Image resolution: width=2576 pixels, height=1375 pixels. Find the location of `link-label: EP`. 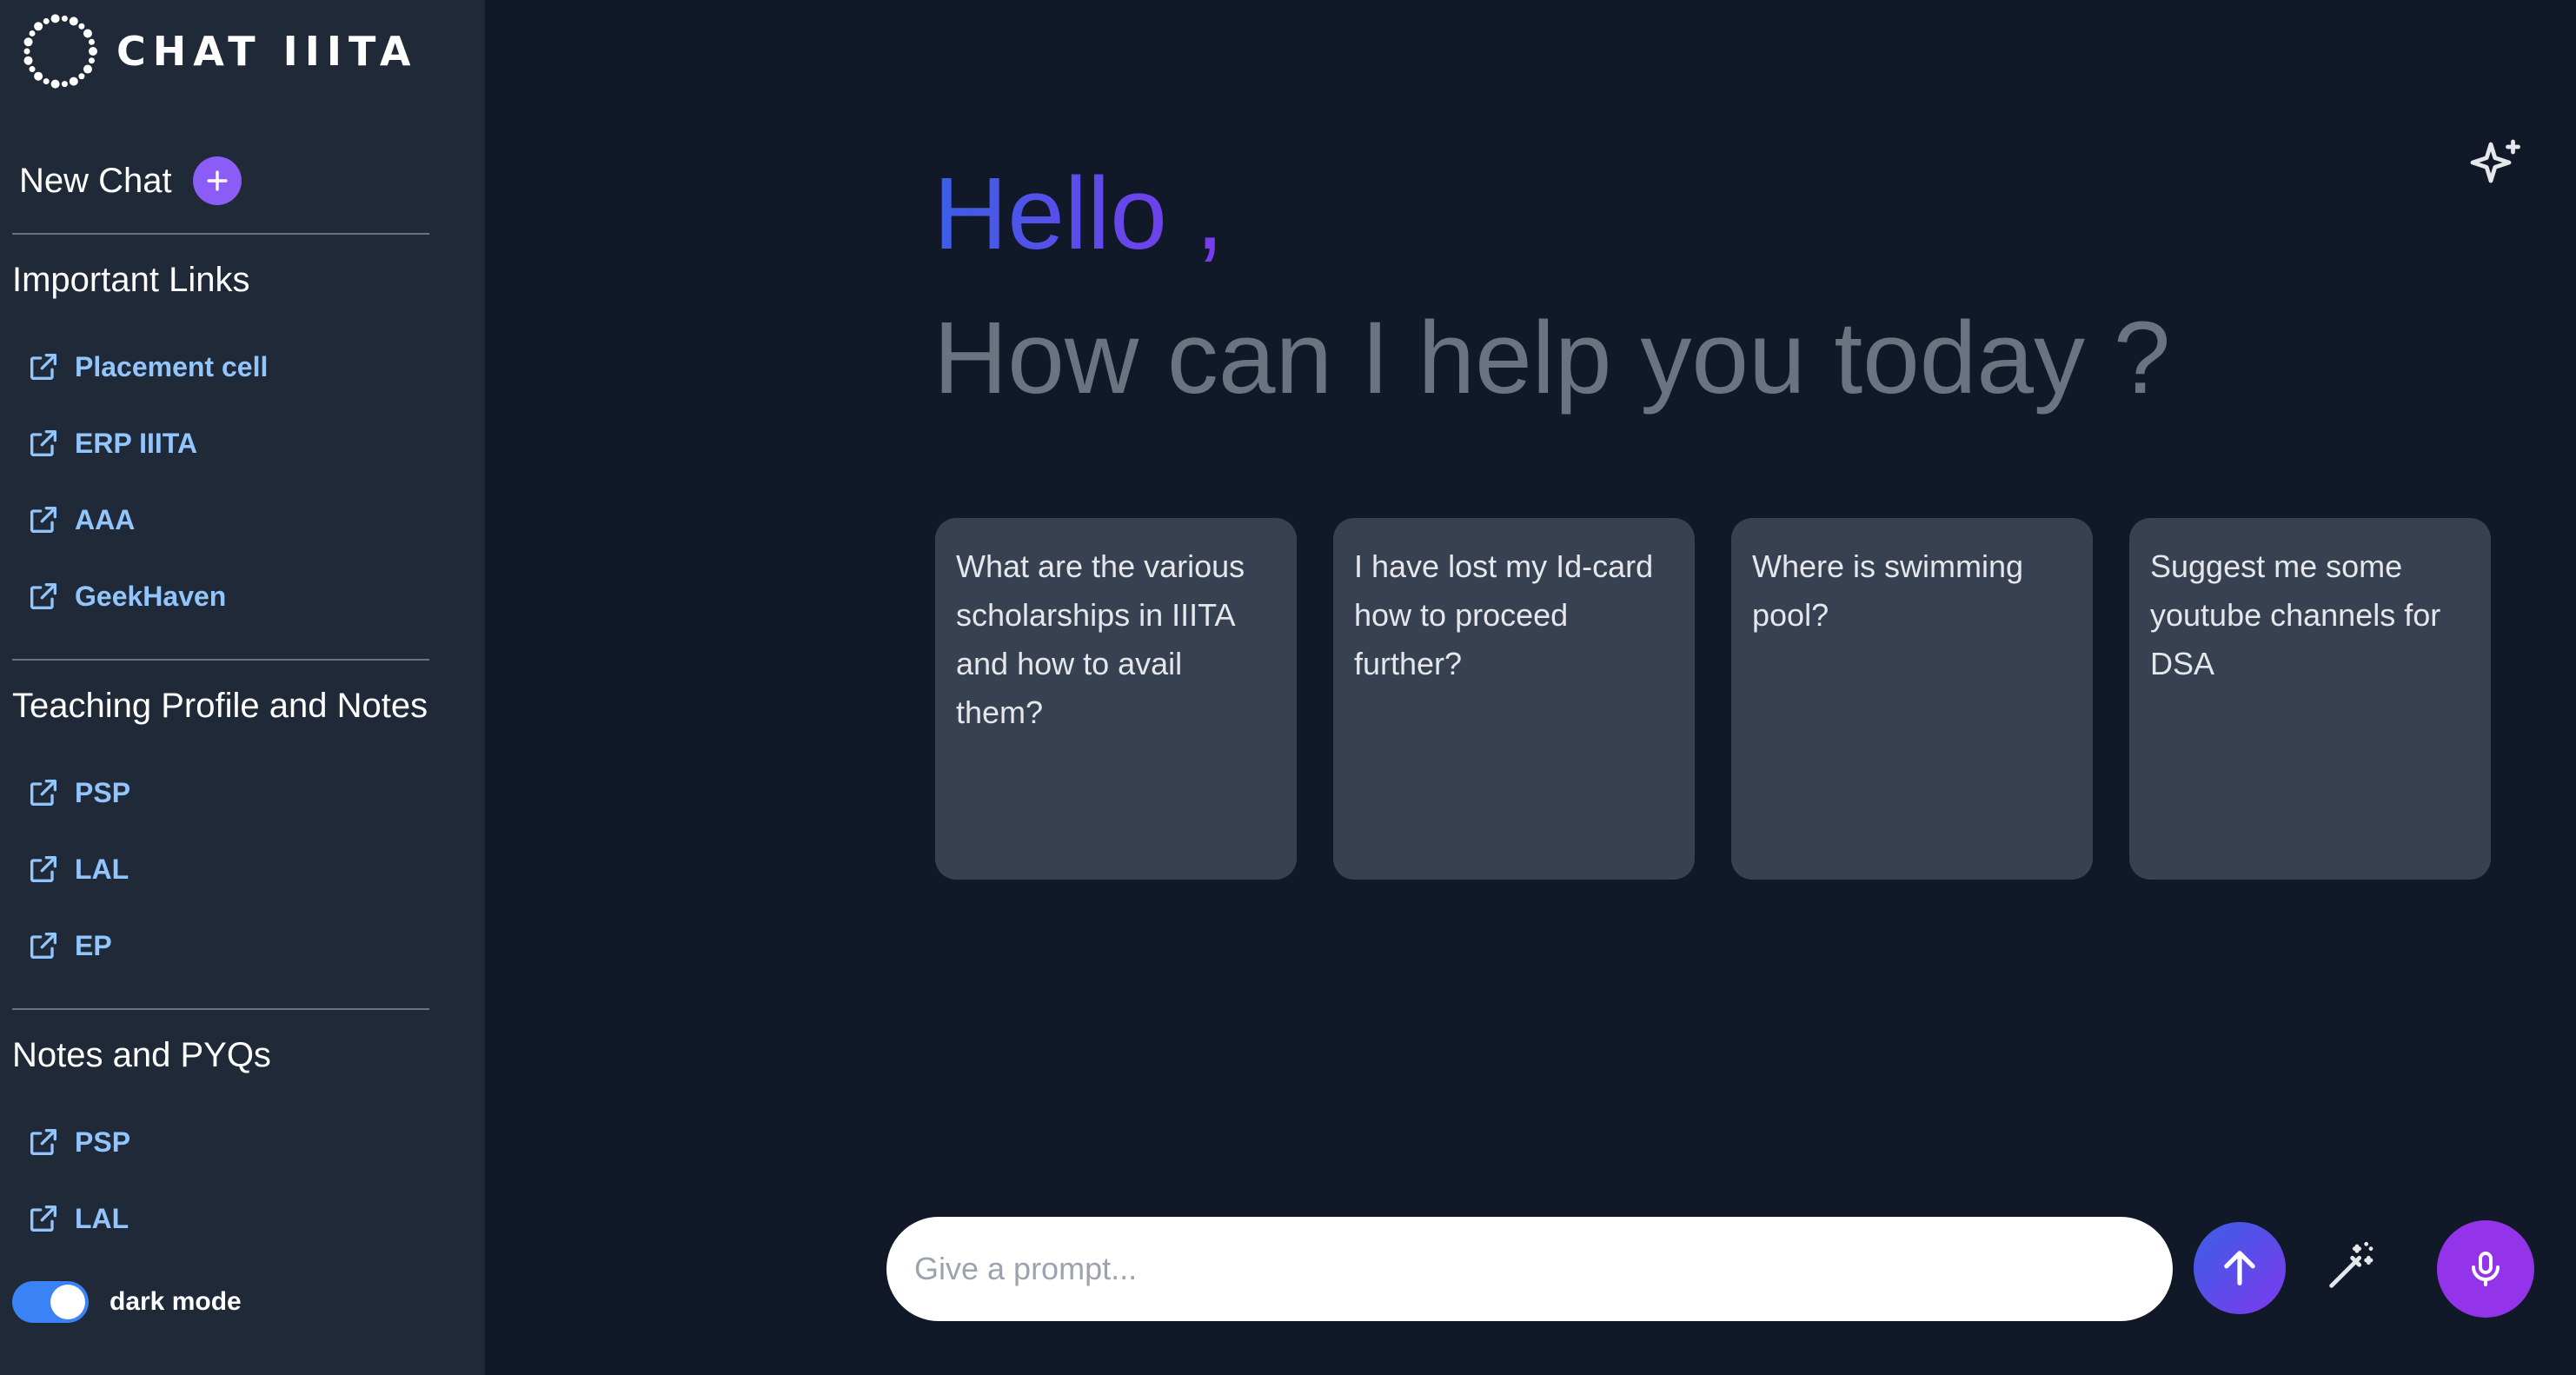

link-label: EP is located at coordinates (93, 945).